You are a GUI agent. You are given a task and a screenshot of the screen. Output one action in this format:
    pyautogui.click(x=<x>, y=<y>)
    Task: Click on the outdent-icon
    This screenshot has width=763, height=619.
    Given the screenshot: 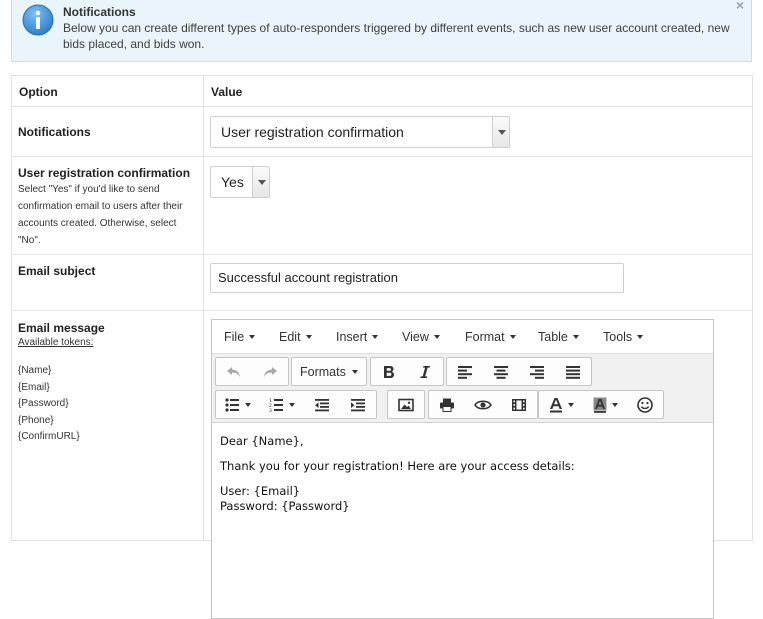 What is the action you would take?
    pyautogui.click(x=322, y=404)
    